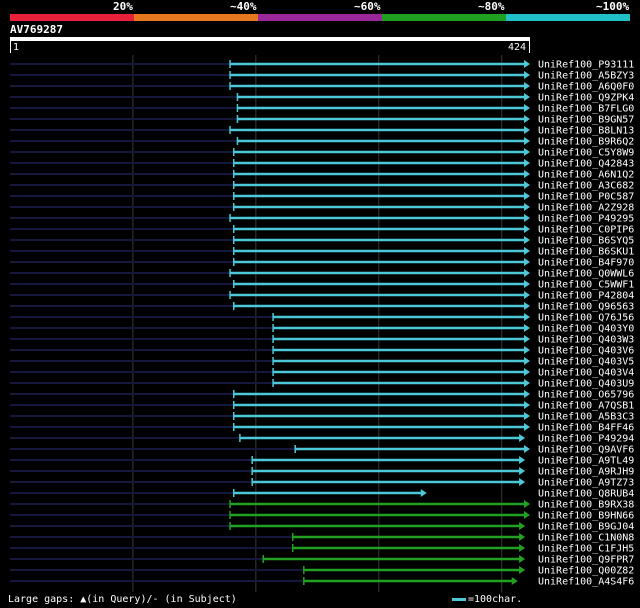  I want to click on hit-label: UniRef100_Q42843, so click(586, 164).